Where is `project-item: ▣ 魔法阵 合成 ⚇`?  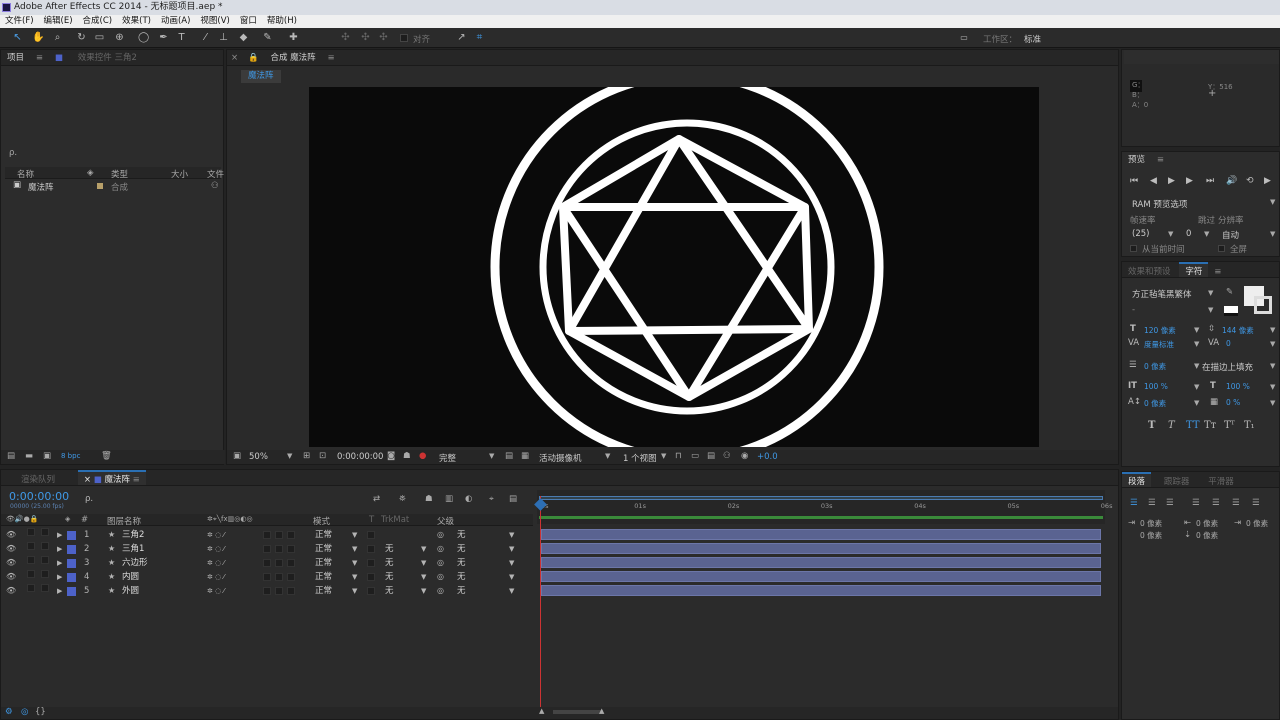 project-item: ▣ 魔法阵 合成 ⚇ is located at coordinates (113, 186).